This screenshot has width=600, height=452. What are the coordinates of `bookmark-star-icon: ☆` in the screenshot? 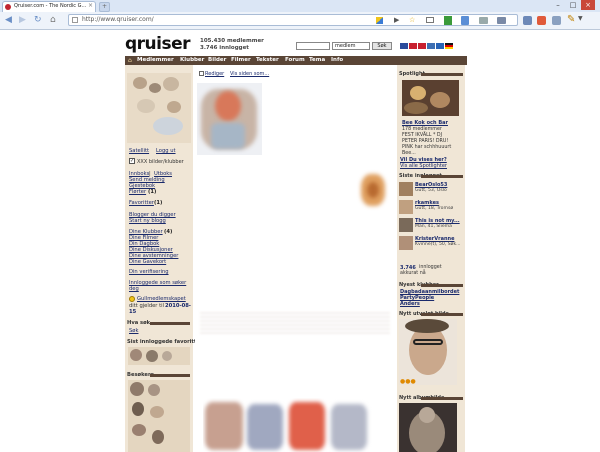 It's located at (412, 20).